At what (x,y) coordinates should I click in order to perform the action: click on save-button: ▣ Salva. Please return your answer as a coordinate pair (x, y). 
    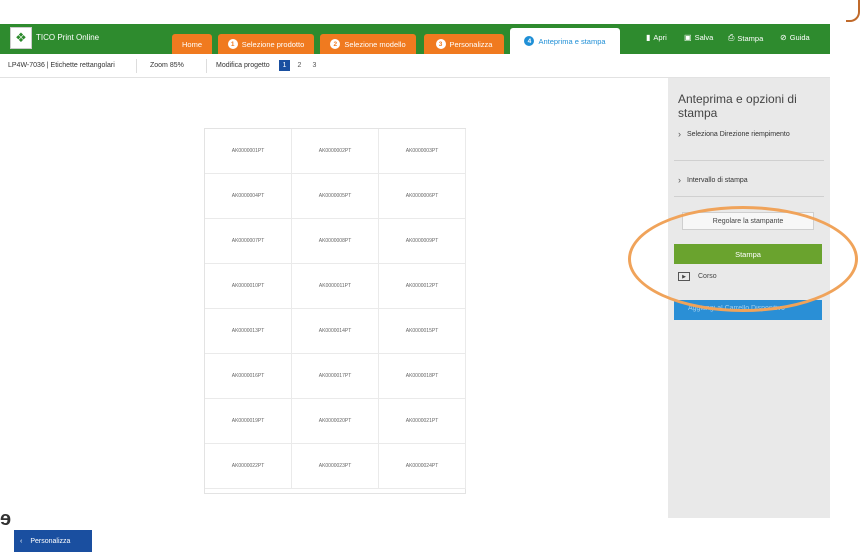
    Looking at the image, I should click on (698, 37).